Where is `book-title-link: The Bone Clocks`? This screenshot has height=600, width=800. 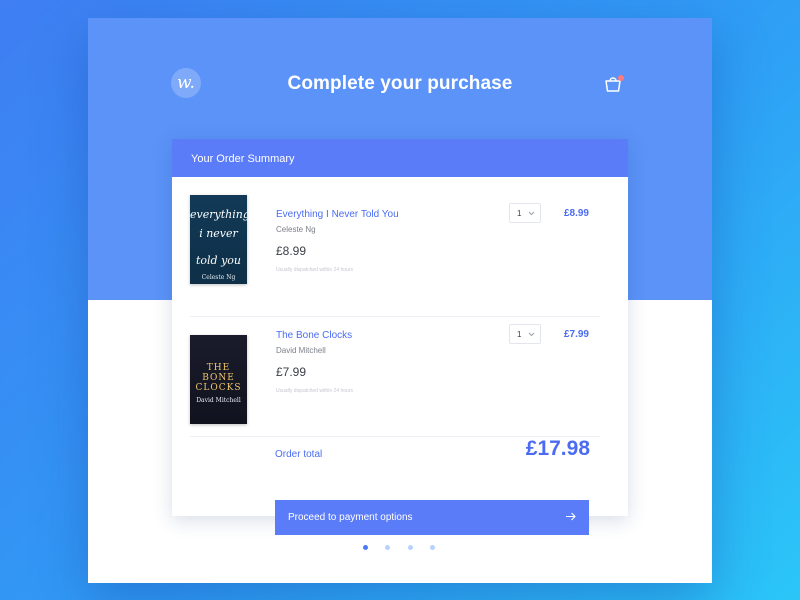 book-title-link: The Bone Clocks is located at coordinates (314, 335).